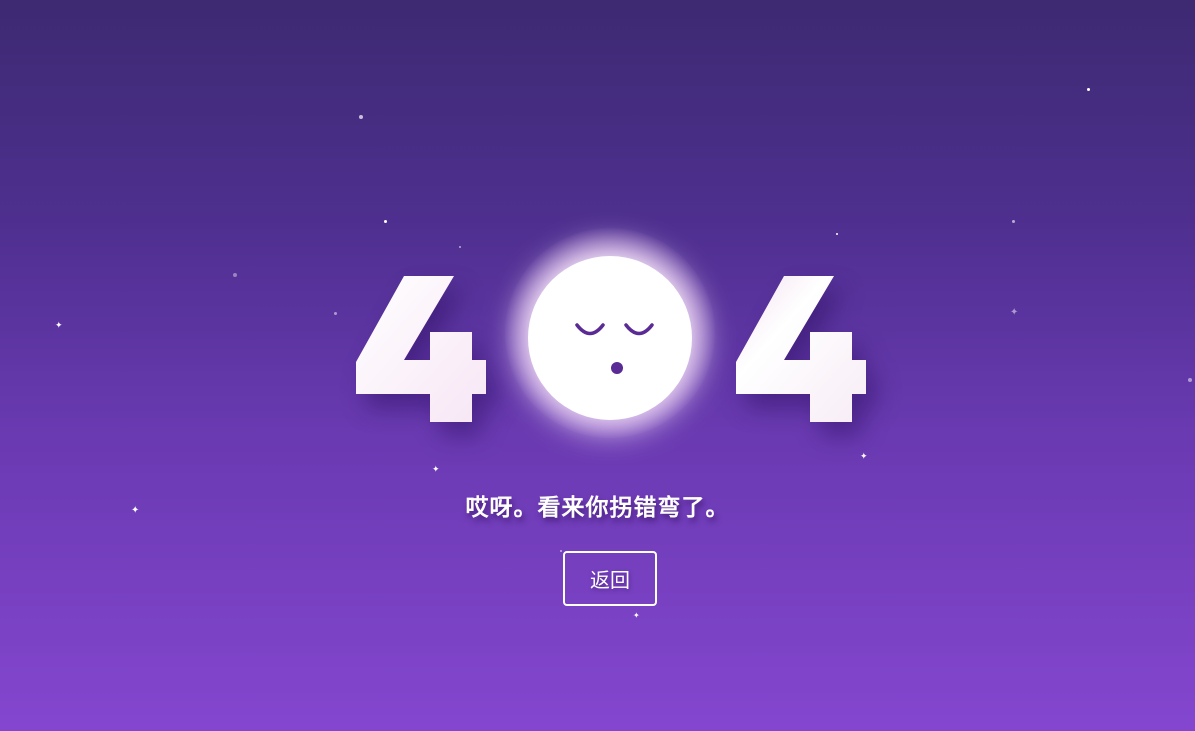 The height and width of the screenshot is (731, 1195). I want to click on error-code-digit-right, so click(801, 349).